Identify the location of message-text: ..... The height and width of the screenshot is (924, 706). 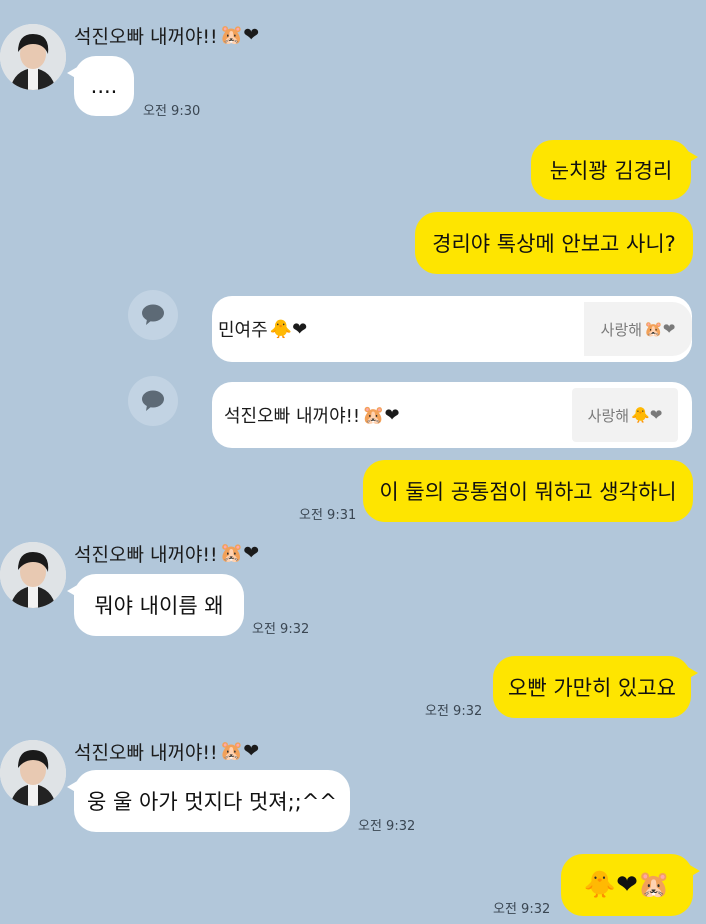
(104, 86).